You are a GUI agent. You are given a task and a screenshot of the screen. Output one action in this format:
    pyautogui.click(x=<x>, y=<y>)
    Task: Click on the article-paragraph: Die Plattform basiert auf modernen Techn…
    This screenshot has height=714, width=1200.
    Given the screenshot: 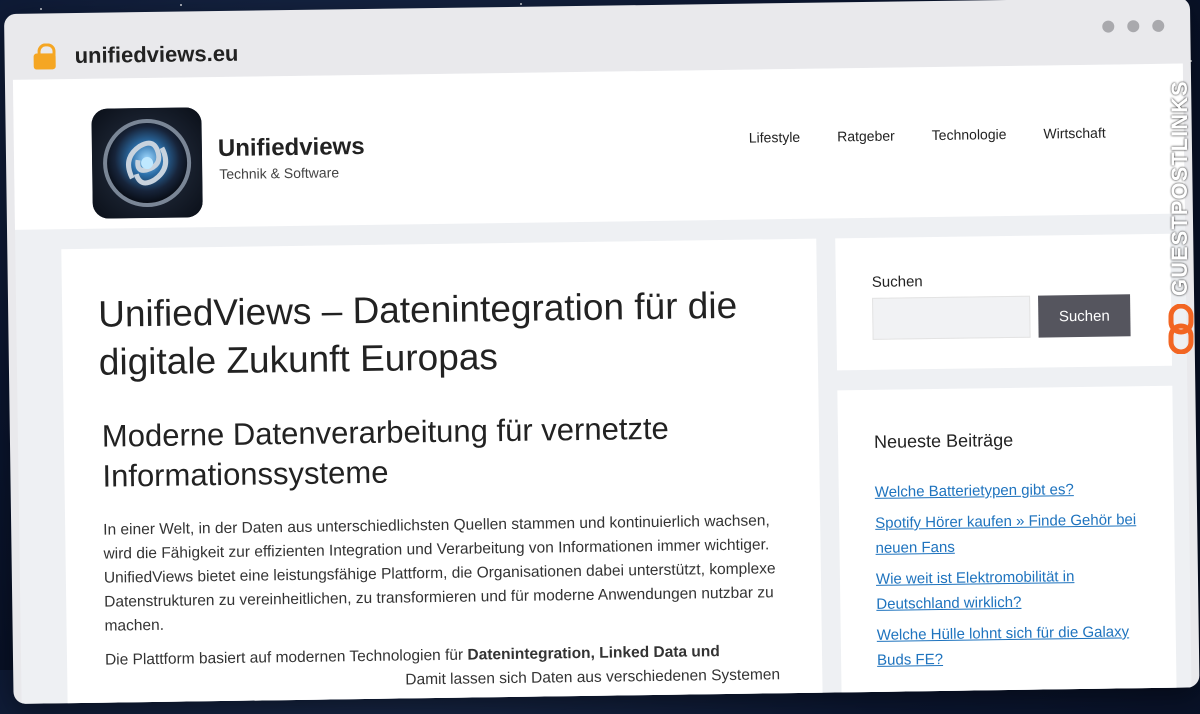 What is the action you would take?
    pyautogui.click(x=450, y=668)
    